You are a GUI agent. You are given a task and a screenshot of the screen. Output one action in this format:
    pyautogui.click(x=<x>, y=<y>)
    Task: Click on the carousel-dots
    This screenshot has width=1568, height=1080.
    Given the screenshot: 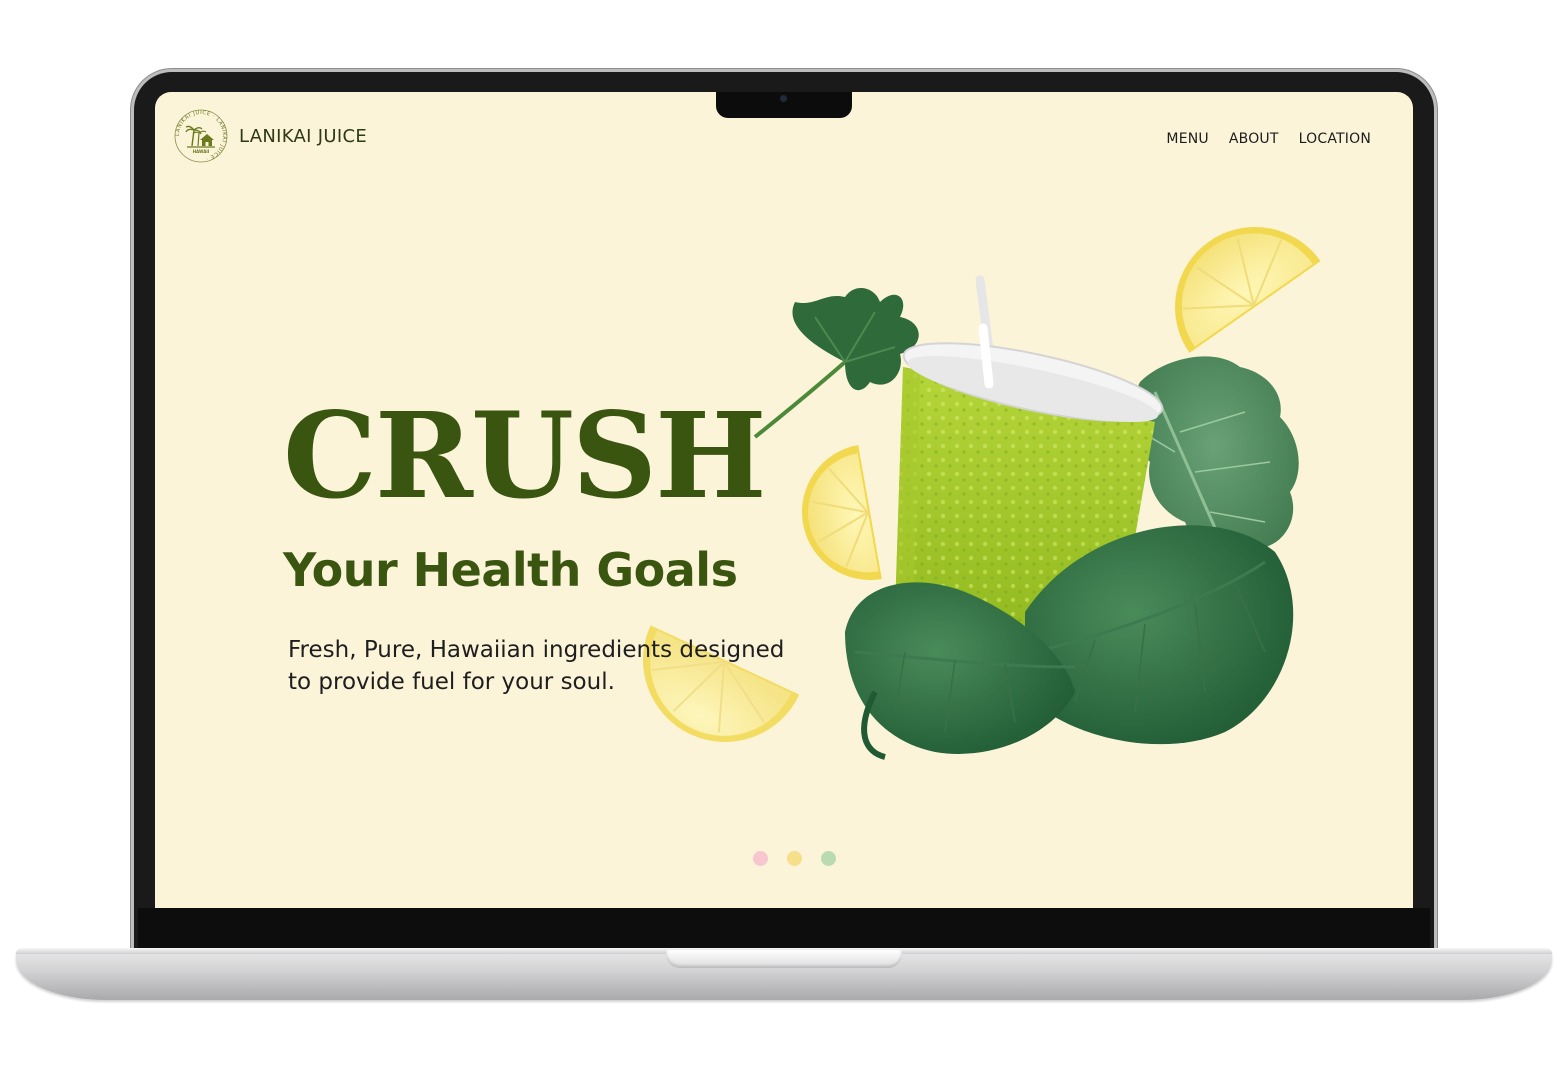 What is the action you would take?
    pyautogui.click(x=794, y=858)
    